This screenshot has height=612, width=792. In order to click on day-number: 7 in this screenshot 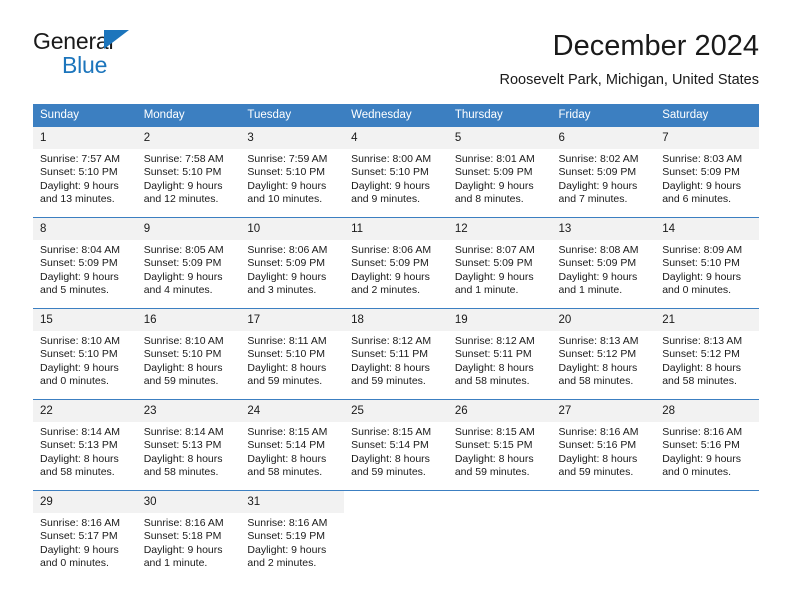, I will do `click(707, 138)`.